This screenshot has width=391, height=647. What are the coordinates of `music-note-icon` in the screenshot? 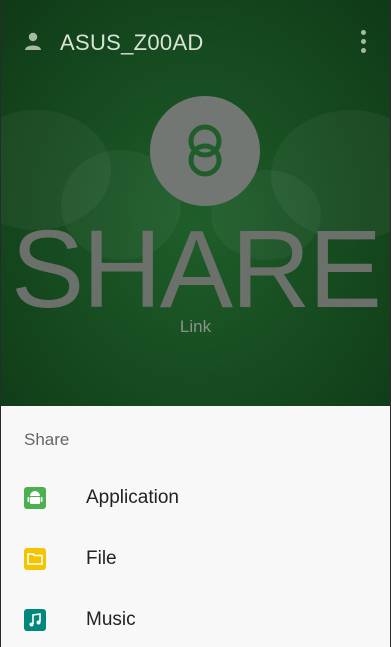 It's located at (35, 620).